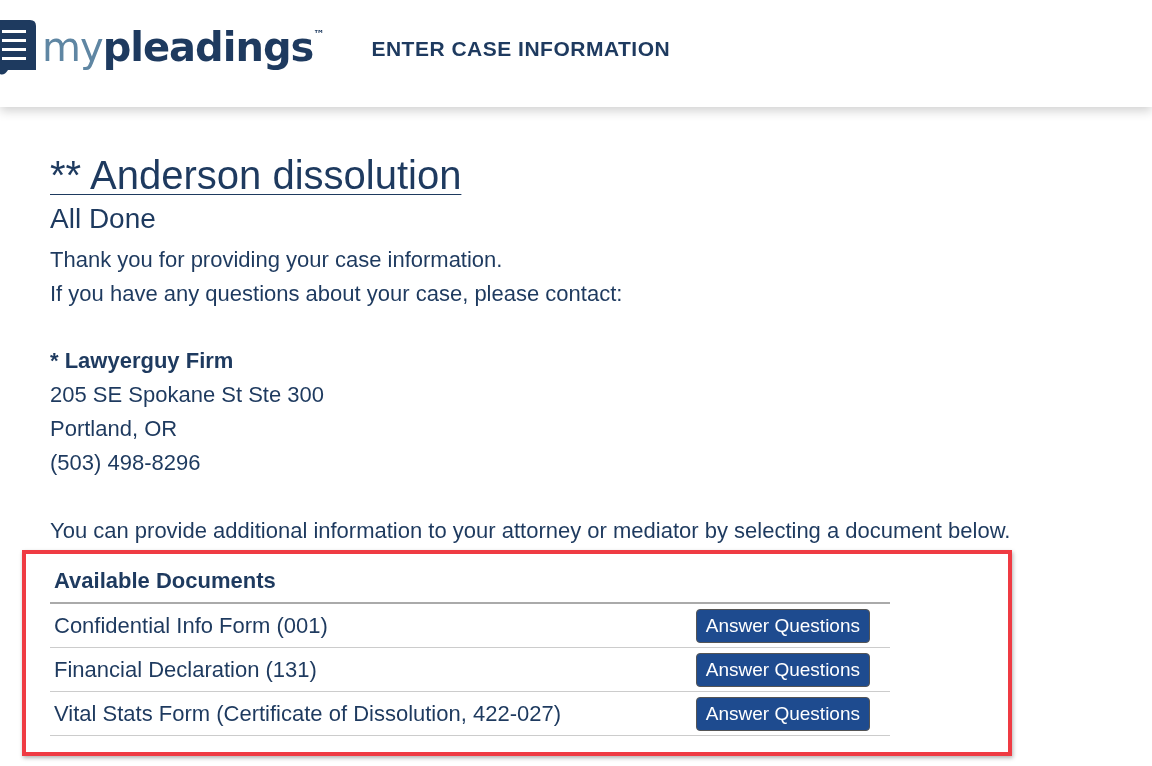 This screenshot has width=1152, height=766. What do you see at coordinates (531, 531) in the screenshot?
I see `instructions-text: You can provide additional information to your attorney or mediator by selecting a document below.` at bounding box center [531, 531].